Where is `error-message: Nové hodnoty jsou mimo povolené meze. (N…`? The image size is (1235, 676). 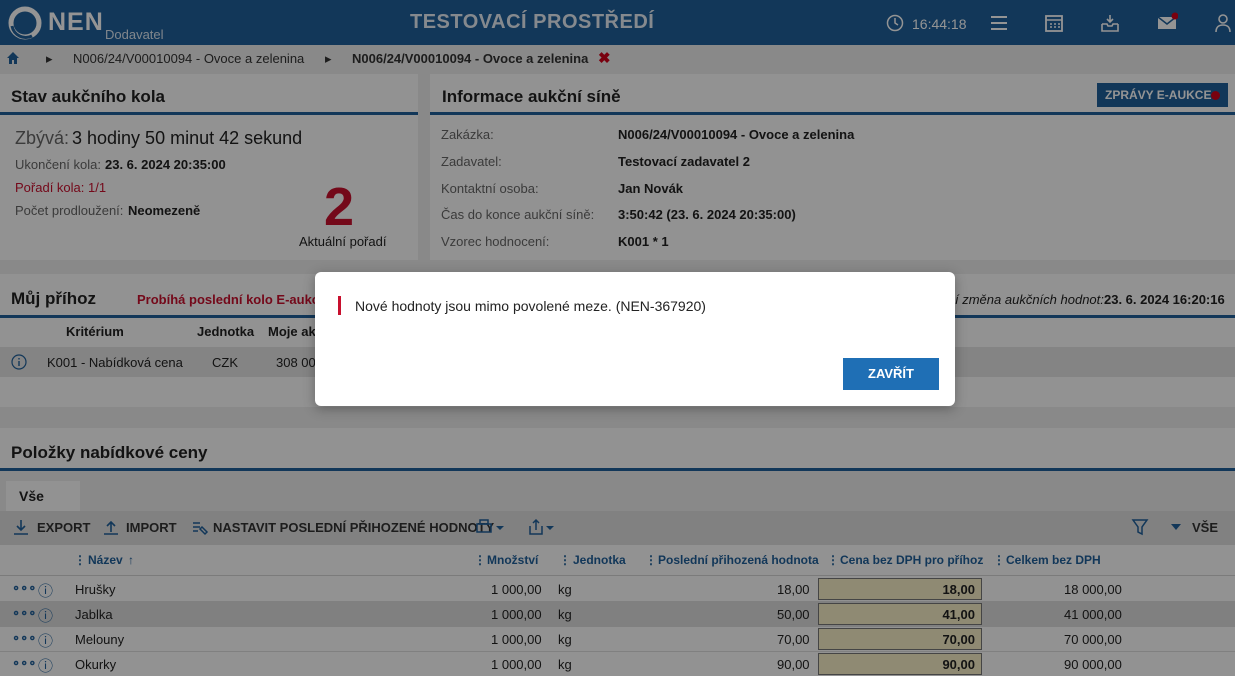 error-message: Nové hodnoty jsou mimo povolené meze. (N… is located at coordinates (530, 306).